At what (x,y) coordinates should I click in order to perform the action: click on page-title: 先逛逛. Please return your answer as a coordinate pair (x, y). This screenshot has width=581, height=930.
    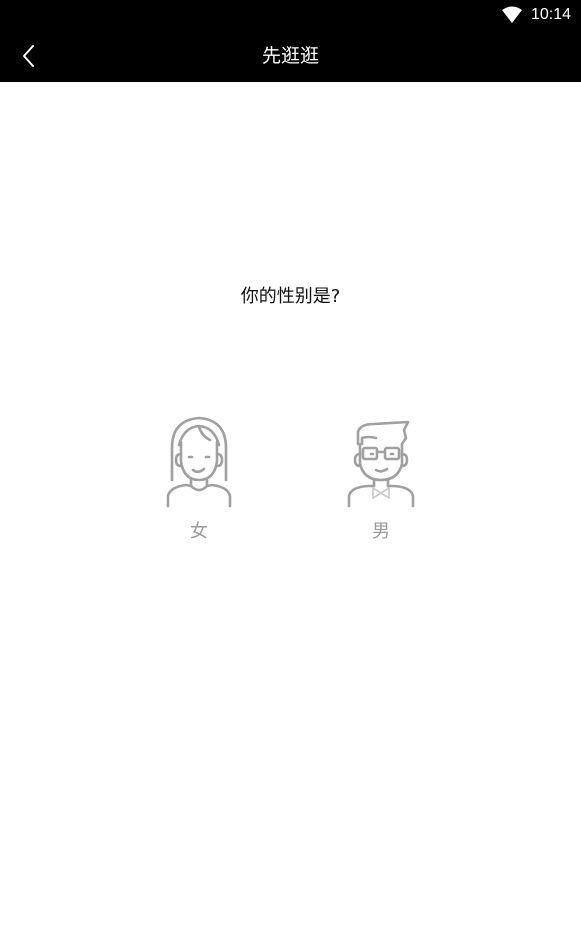
    Looking at the image, I should click on (290, 56).